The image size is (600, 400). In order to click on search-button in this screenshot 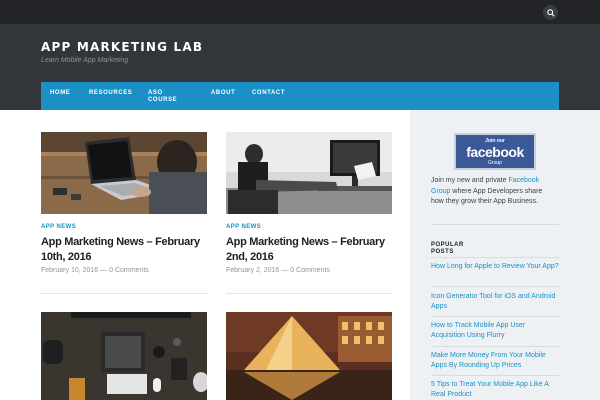, I will do `click(550, 12)`.